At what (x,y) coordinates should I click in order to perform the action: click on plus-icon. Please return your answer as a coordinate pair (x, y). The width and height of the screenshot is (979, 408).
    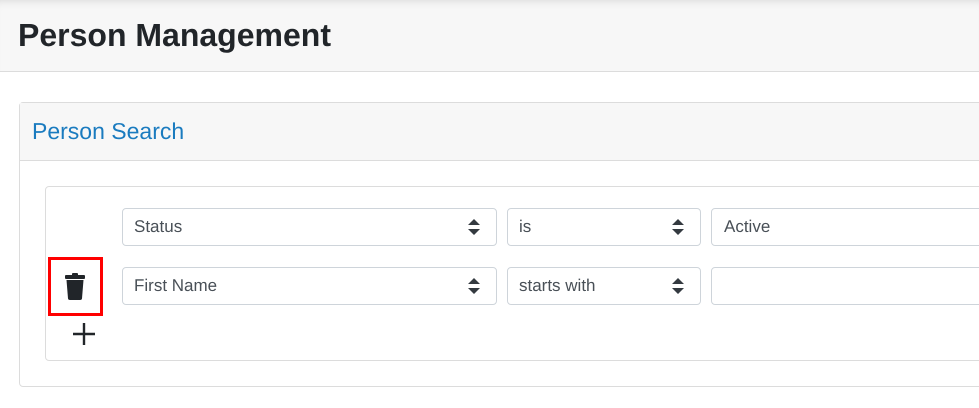
    Looking at the image, I should click on (84, 334).